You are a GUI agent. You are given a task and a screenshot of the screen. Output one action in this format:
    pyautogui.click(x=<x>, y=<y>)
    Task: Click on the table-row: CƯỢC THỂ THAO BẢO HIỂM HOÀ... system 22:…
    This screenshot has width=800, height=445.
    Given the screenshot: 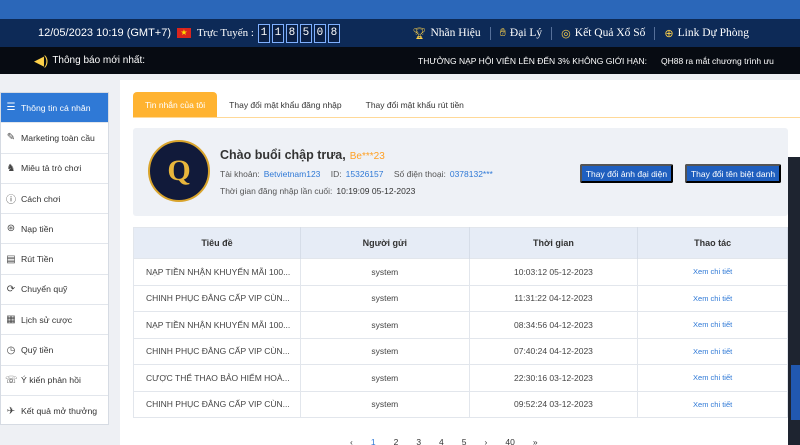 What is the action you would take?
    pyautogui.click(x=460, y=377)
    